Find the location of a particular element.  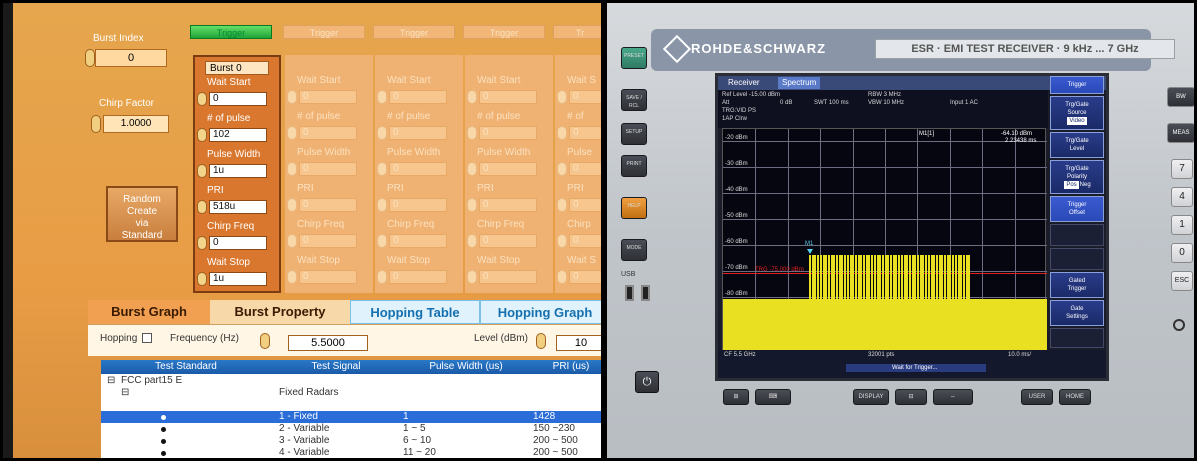

tab-burst-graph: Burst Graph is located at coordinates (149, 312).